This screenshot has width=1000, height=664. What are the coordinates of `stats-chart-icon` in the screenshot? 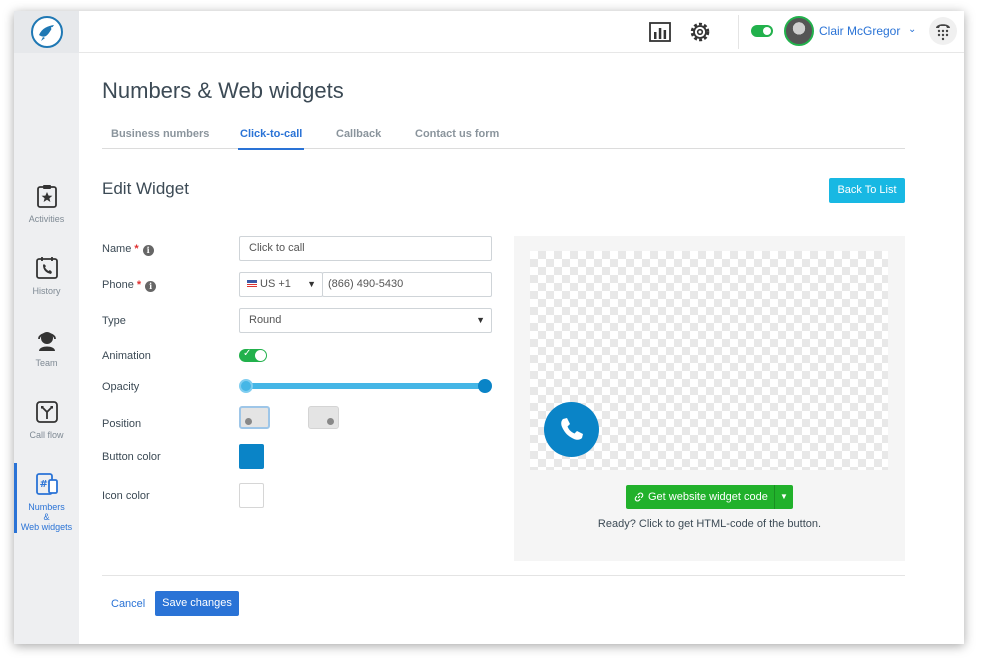 It's located at (660, 32).